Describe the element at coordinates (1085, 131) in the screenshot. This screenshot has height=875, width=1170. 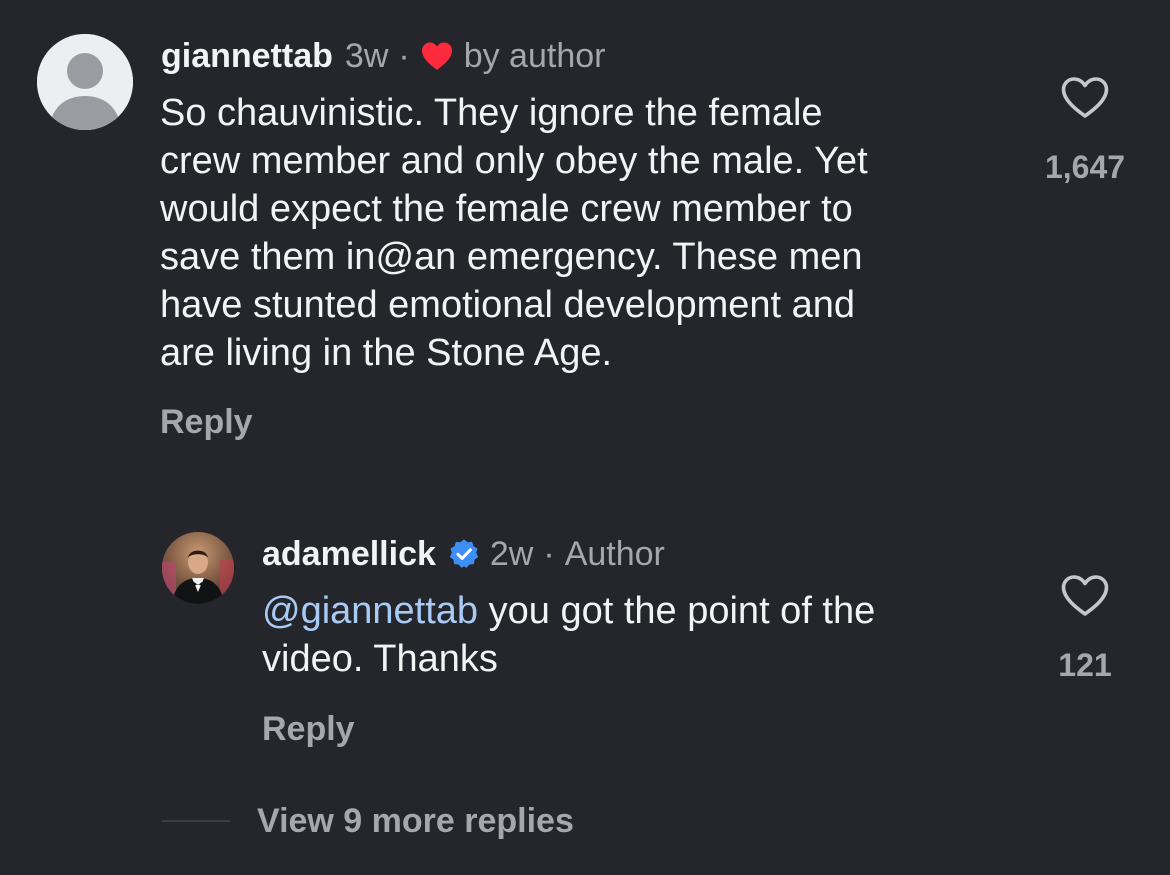
I see `comment-like-column: 1,647` at that location.